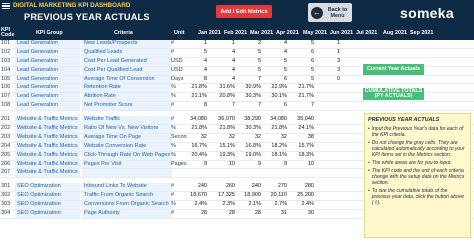  Describe the element at coordinates (196, 187) in the screenshot. I see `month-value-input: 240` at that location.